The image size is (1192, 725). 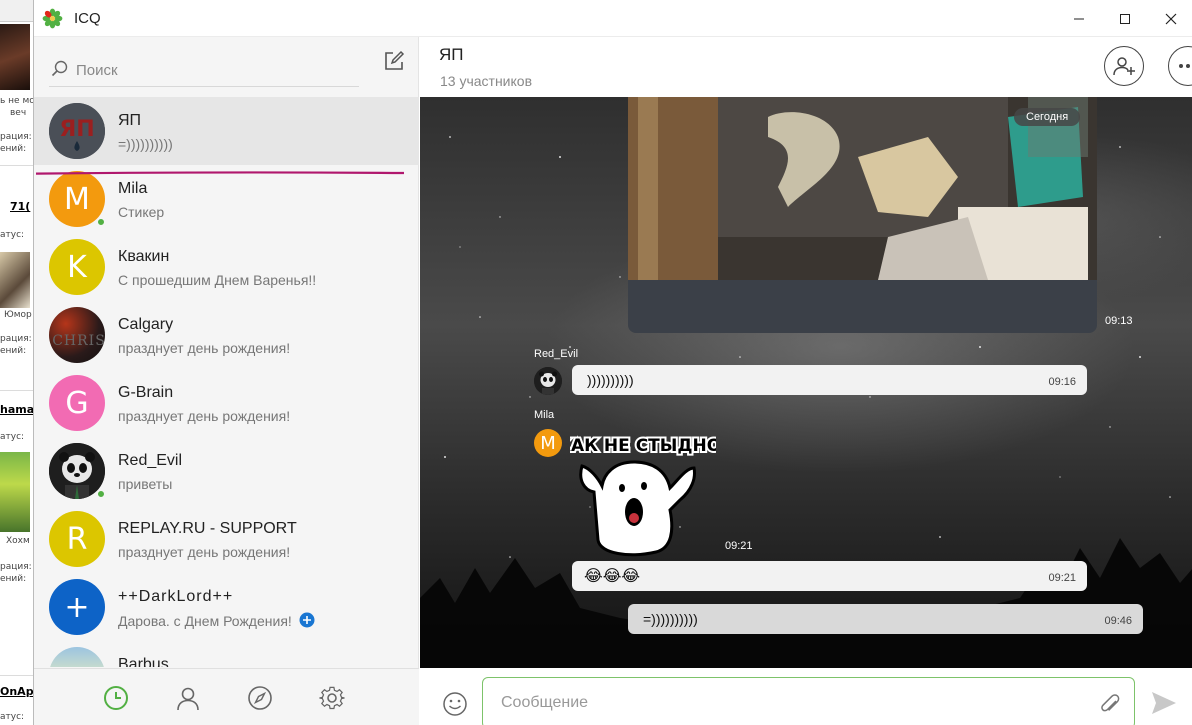 I want to click on avatar: R, so click(x=77, y=539).